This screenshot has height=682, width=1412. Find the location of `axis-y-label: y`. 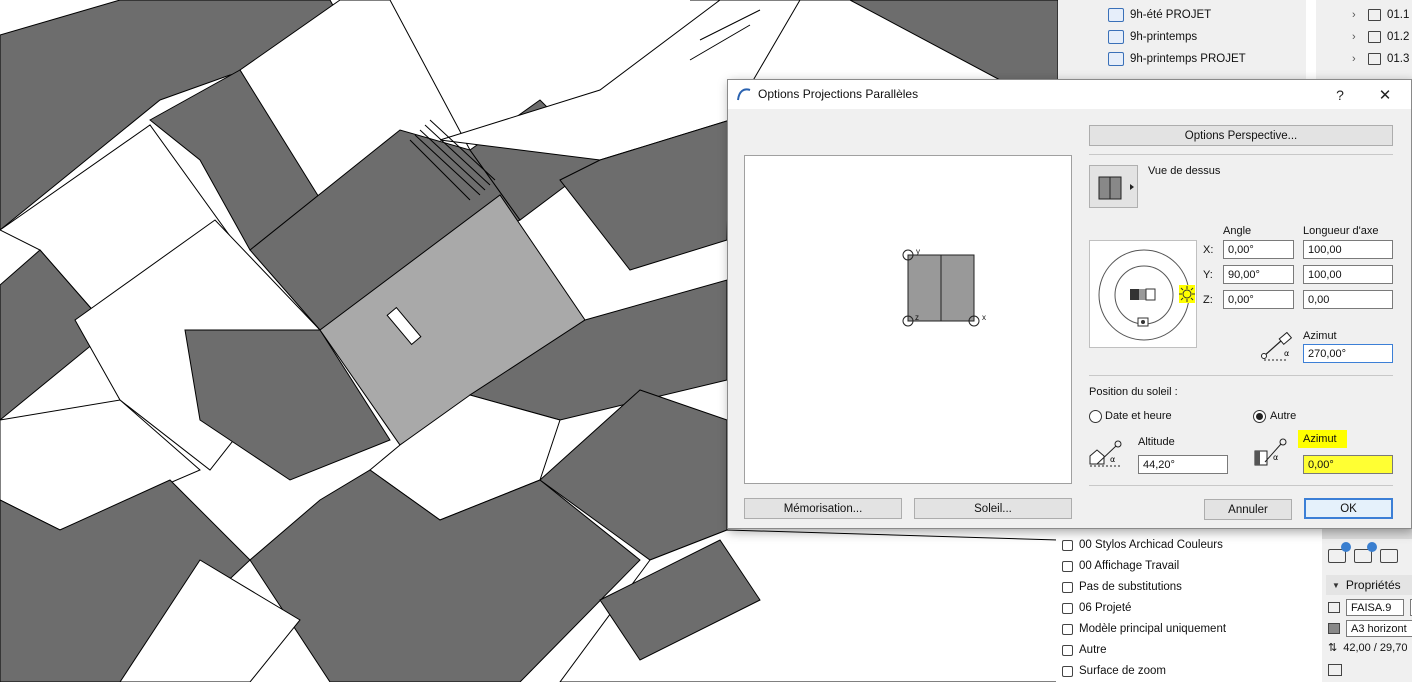

axis-y-label: y is located at coordinates (918, 251).